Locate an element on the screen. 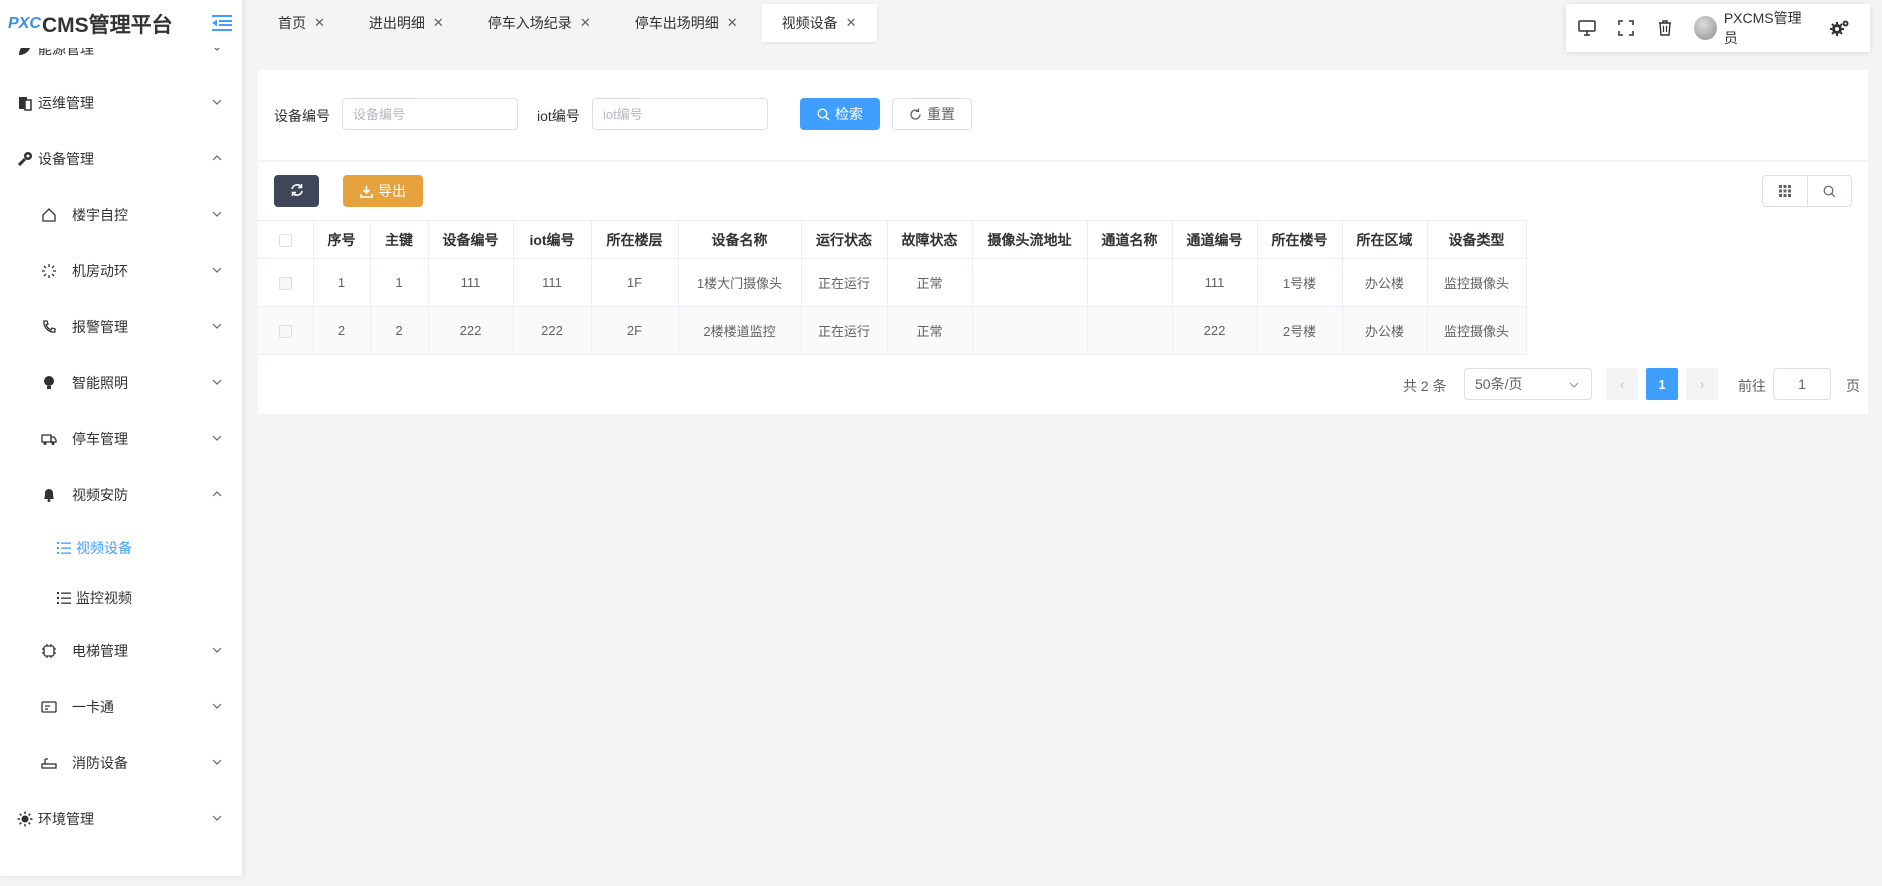  column-header: 设备编号 is located at coordinates (471, 239).